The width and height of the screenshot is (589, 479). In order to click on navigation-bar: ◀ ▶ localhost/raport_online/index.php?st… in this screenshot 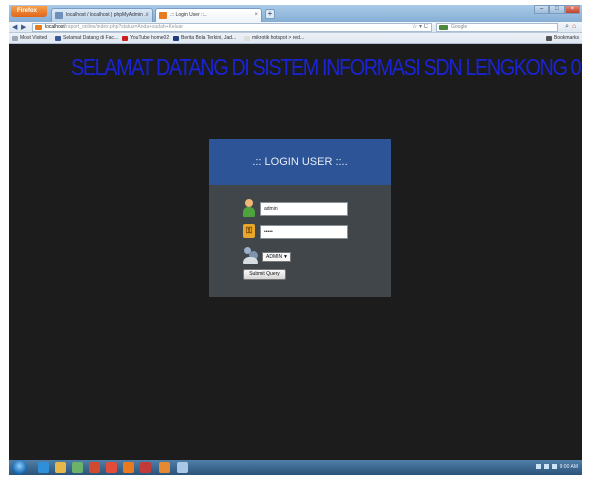, I will do `click(295, 27)`.